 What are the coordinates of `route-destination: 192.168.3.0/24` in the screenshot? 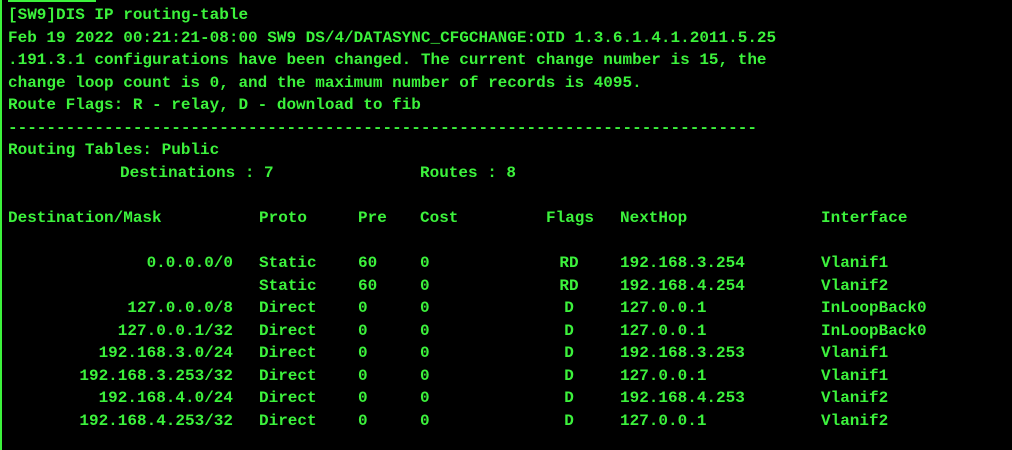 It's located at (165, 353).